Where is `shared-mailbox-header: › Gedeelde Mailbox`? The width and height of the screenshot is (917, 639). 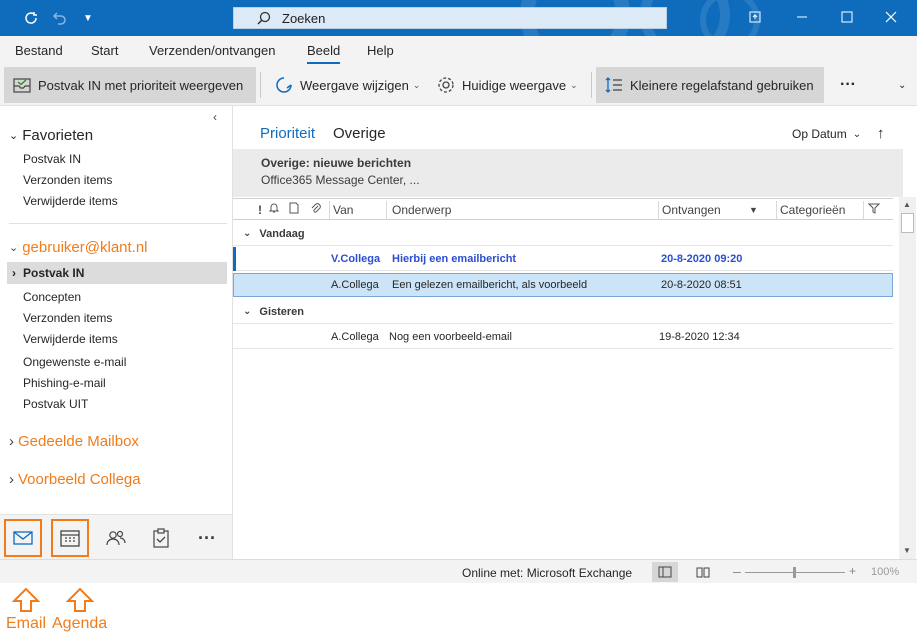
shared-mailbox-header: › Gedeelde Mailbox is located at coordinates (74, 441).